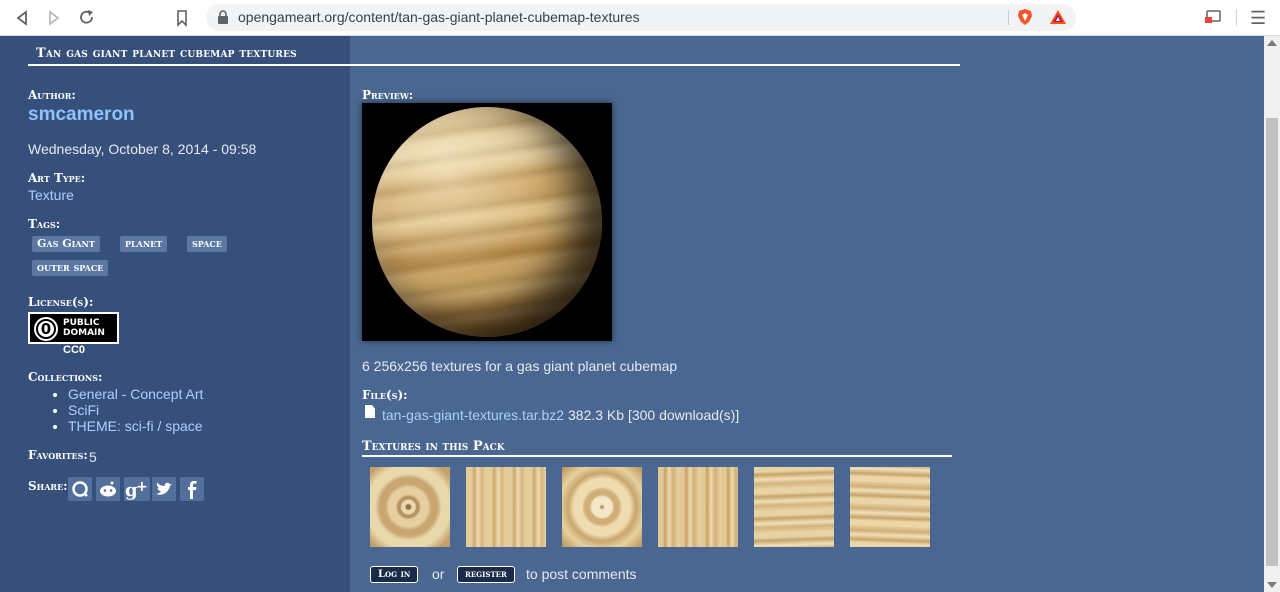  Describe the element at coordinates (84, 333) in the screenshot. I see `license-badge-line-2: DOMAIN` at that location.